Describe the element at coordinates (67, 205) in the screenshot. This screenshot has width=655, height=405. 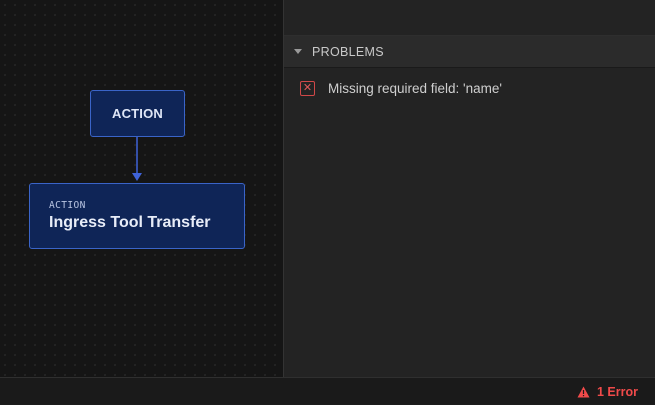
I see `node-type-label: ACTION` at that location.